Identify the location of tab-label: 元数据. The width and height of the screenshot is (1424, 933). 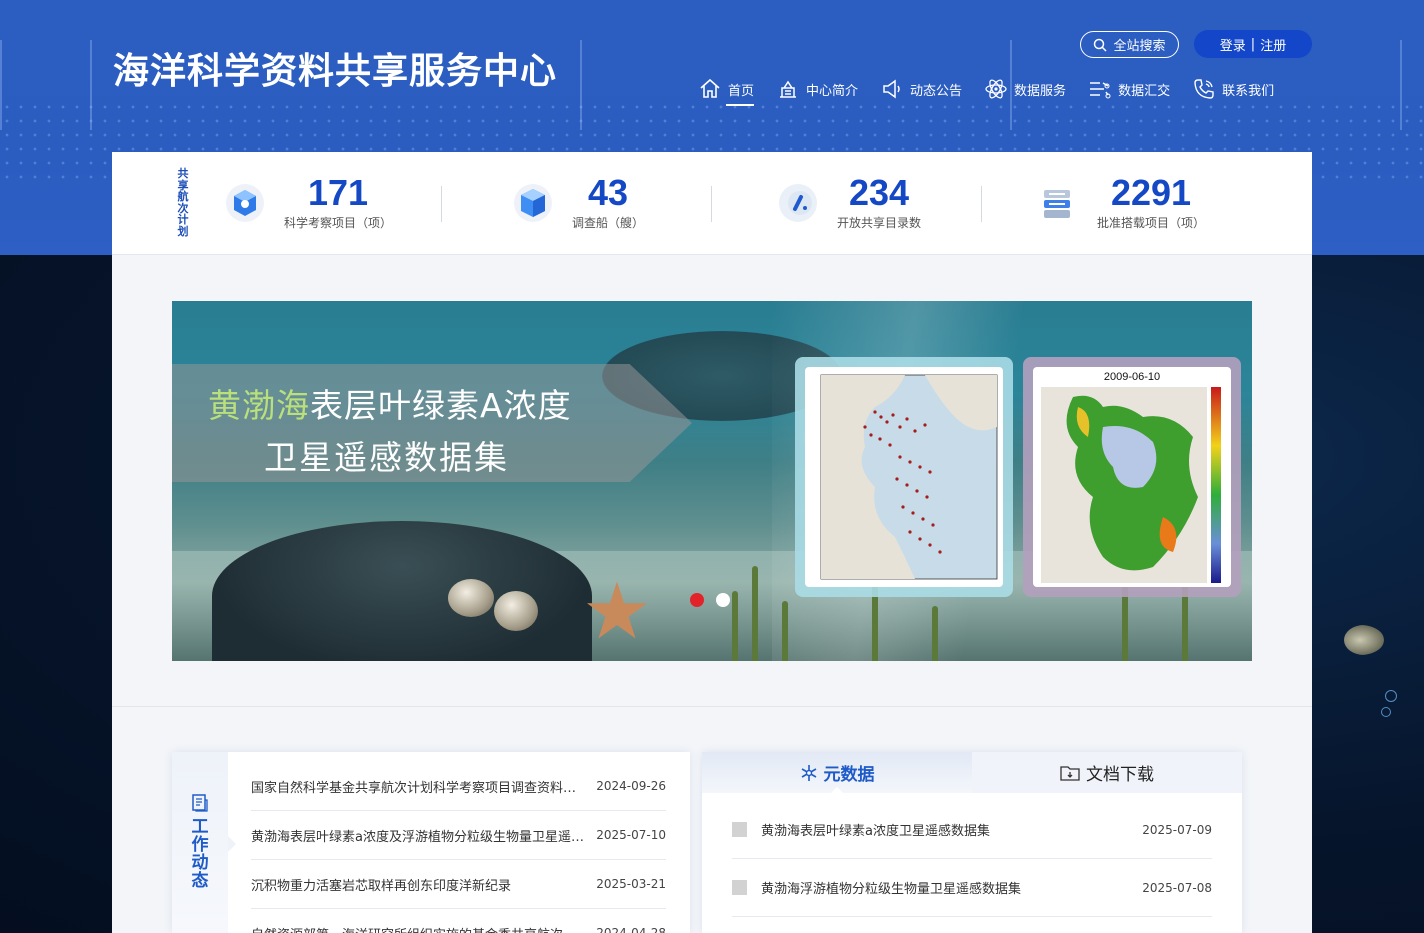
(849, 775).